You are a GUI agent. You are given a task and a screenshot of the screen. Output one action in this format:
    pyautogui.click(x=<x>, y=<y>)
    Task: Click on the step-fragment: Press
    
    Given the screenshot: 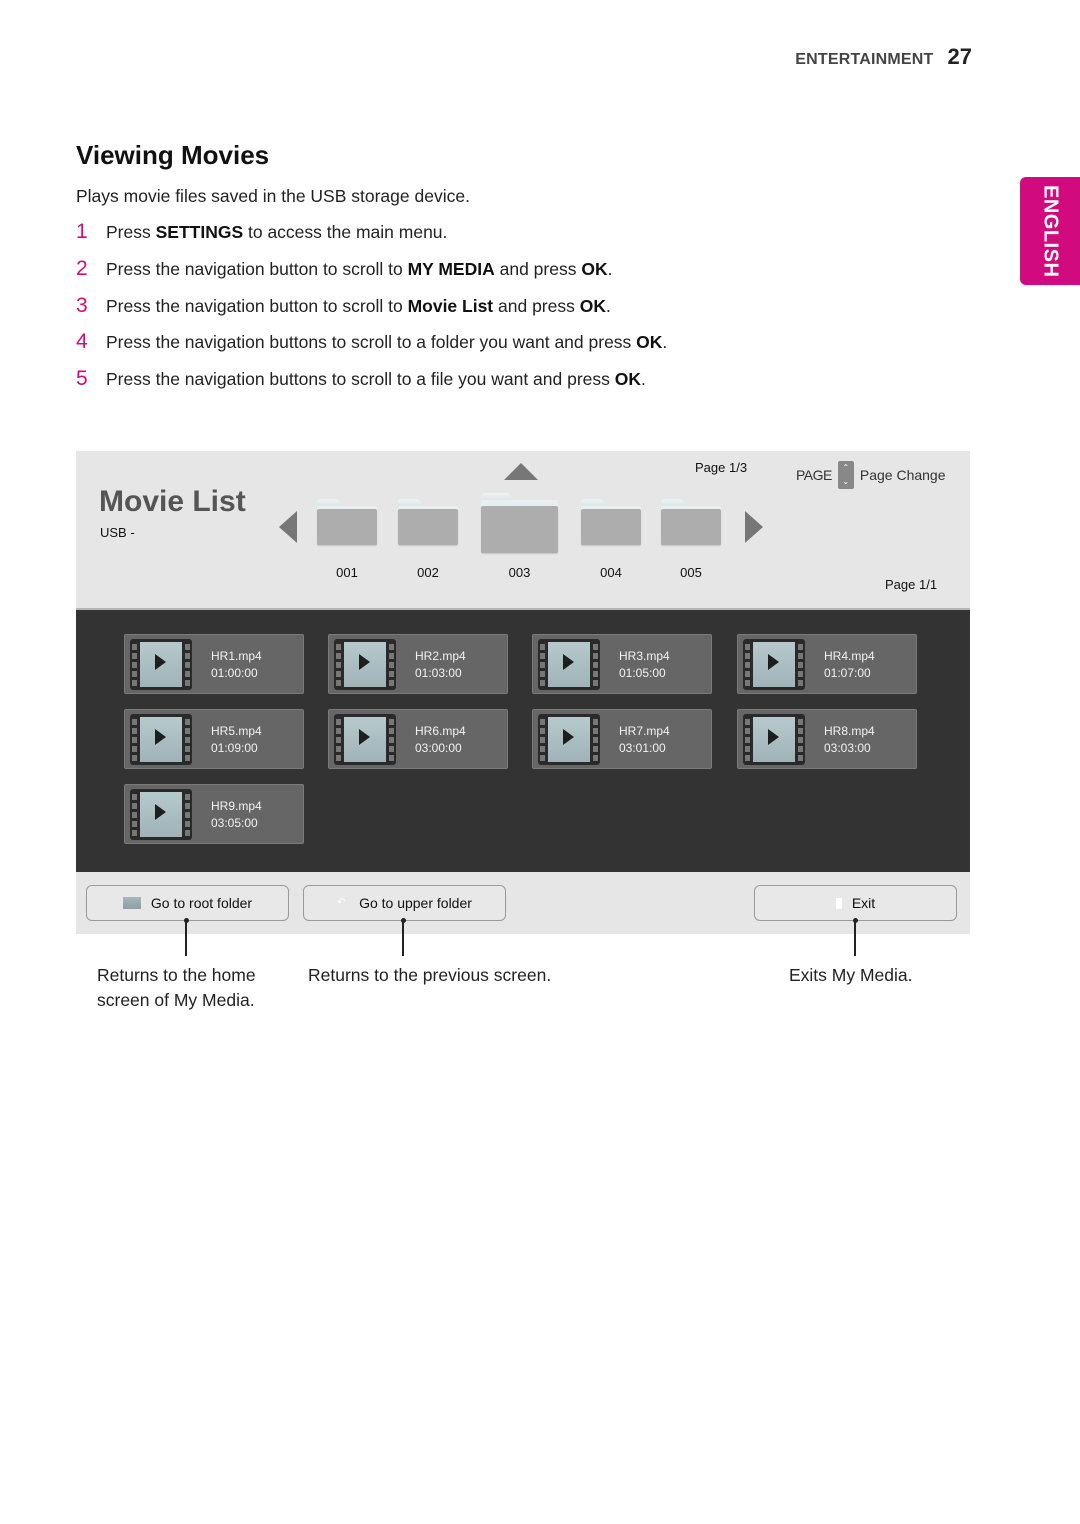 What is the action you would take?
    pyautogui.click(x=131, y=232)
    